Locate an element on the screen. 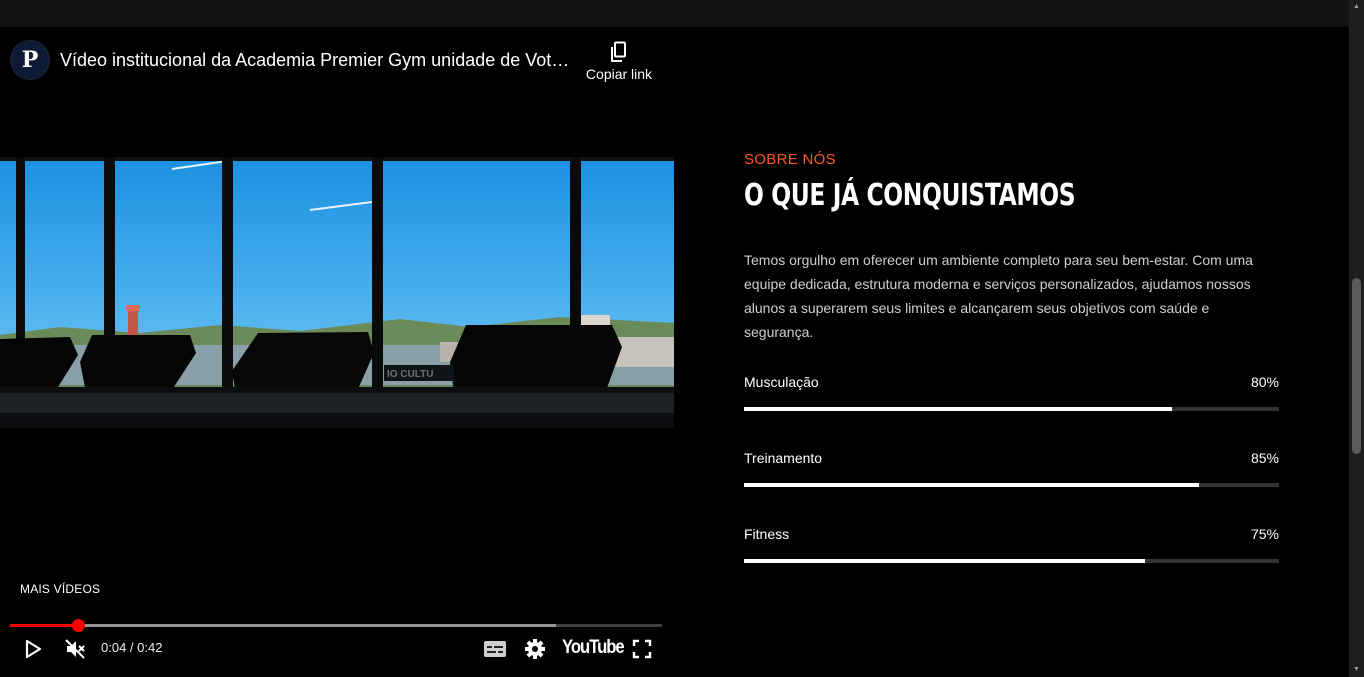 The height and width of the screenshot is (677, 1364). progress-bar is located at coordinates (336, 625).